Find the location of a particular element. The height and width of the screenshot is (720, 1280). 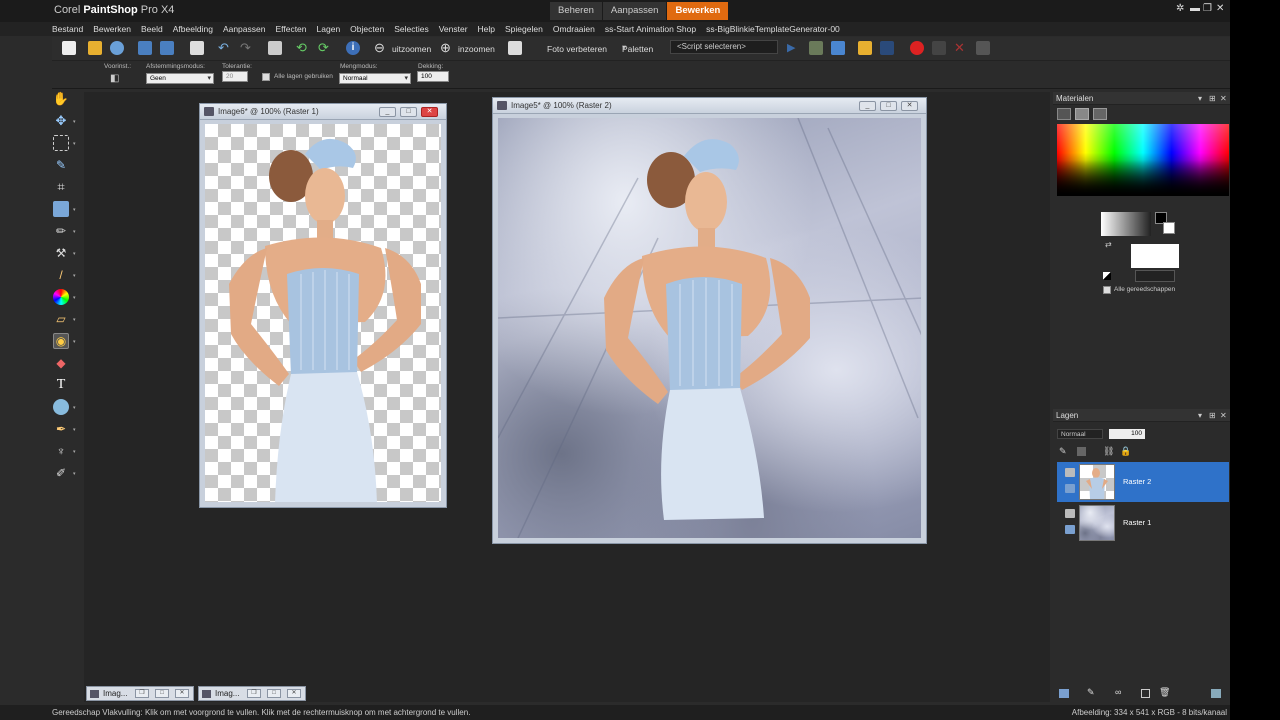

crop-tool-icon: ⌗ is located at coordinates (61, 187).